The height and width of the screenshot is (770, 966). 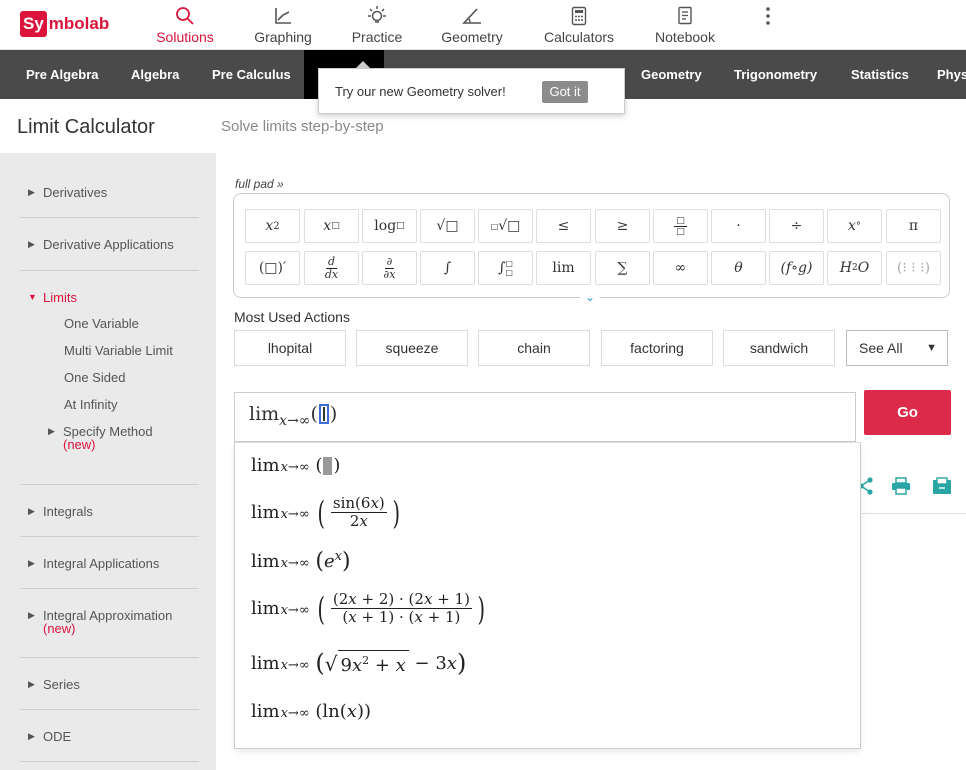 I want to click on sidebar-subitem-multi-variable: Multi Variable Limit, so click(x=118, y=350).